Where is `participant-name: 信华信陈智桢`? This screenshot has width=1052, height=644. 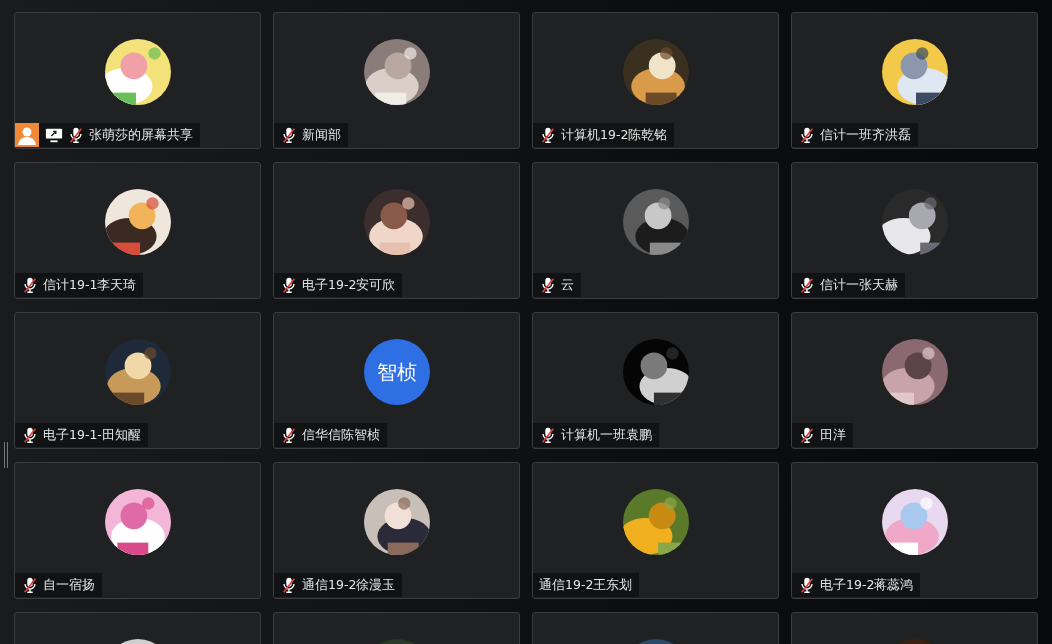 participant-name: 信华信陈智桢 is located at coordinates (341, 435).